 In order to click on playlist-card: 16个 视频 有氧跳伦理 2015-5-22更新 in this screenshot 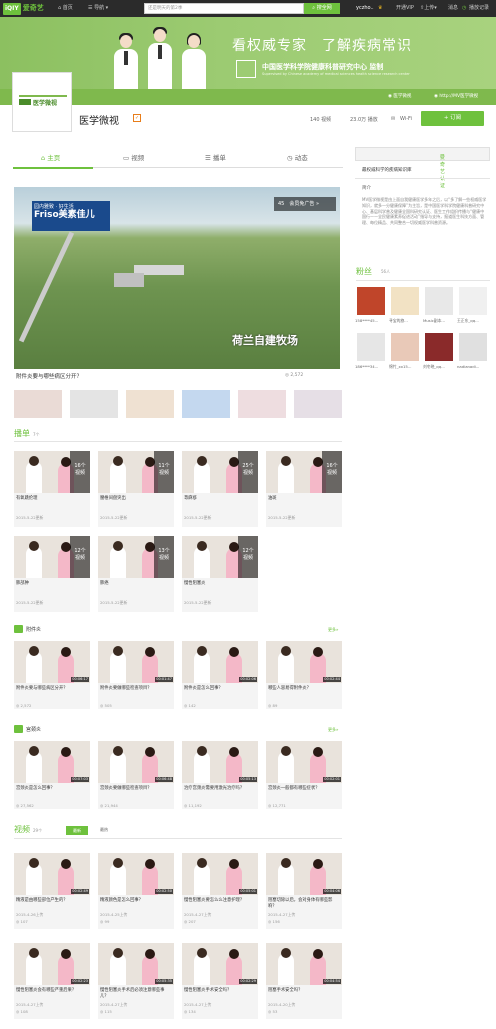, I will do `click(52, 489)`.